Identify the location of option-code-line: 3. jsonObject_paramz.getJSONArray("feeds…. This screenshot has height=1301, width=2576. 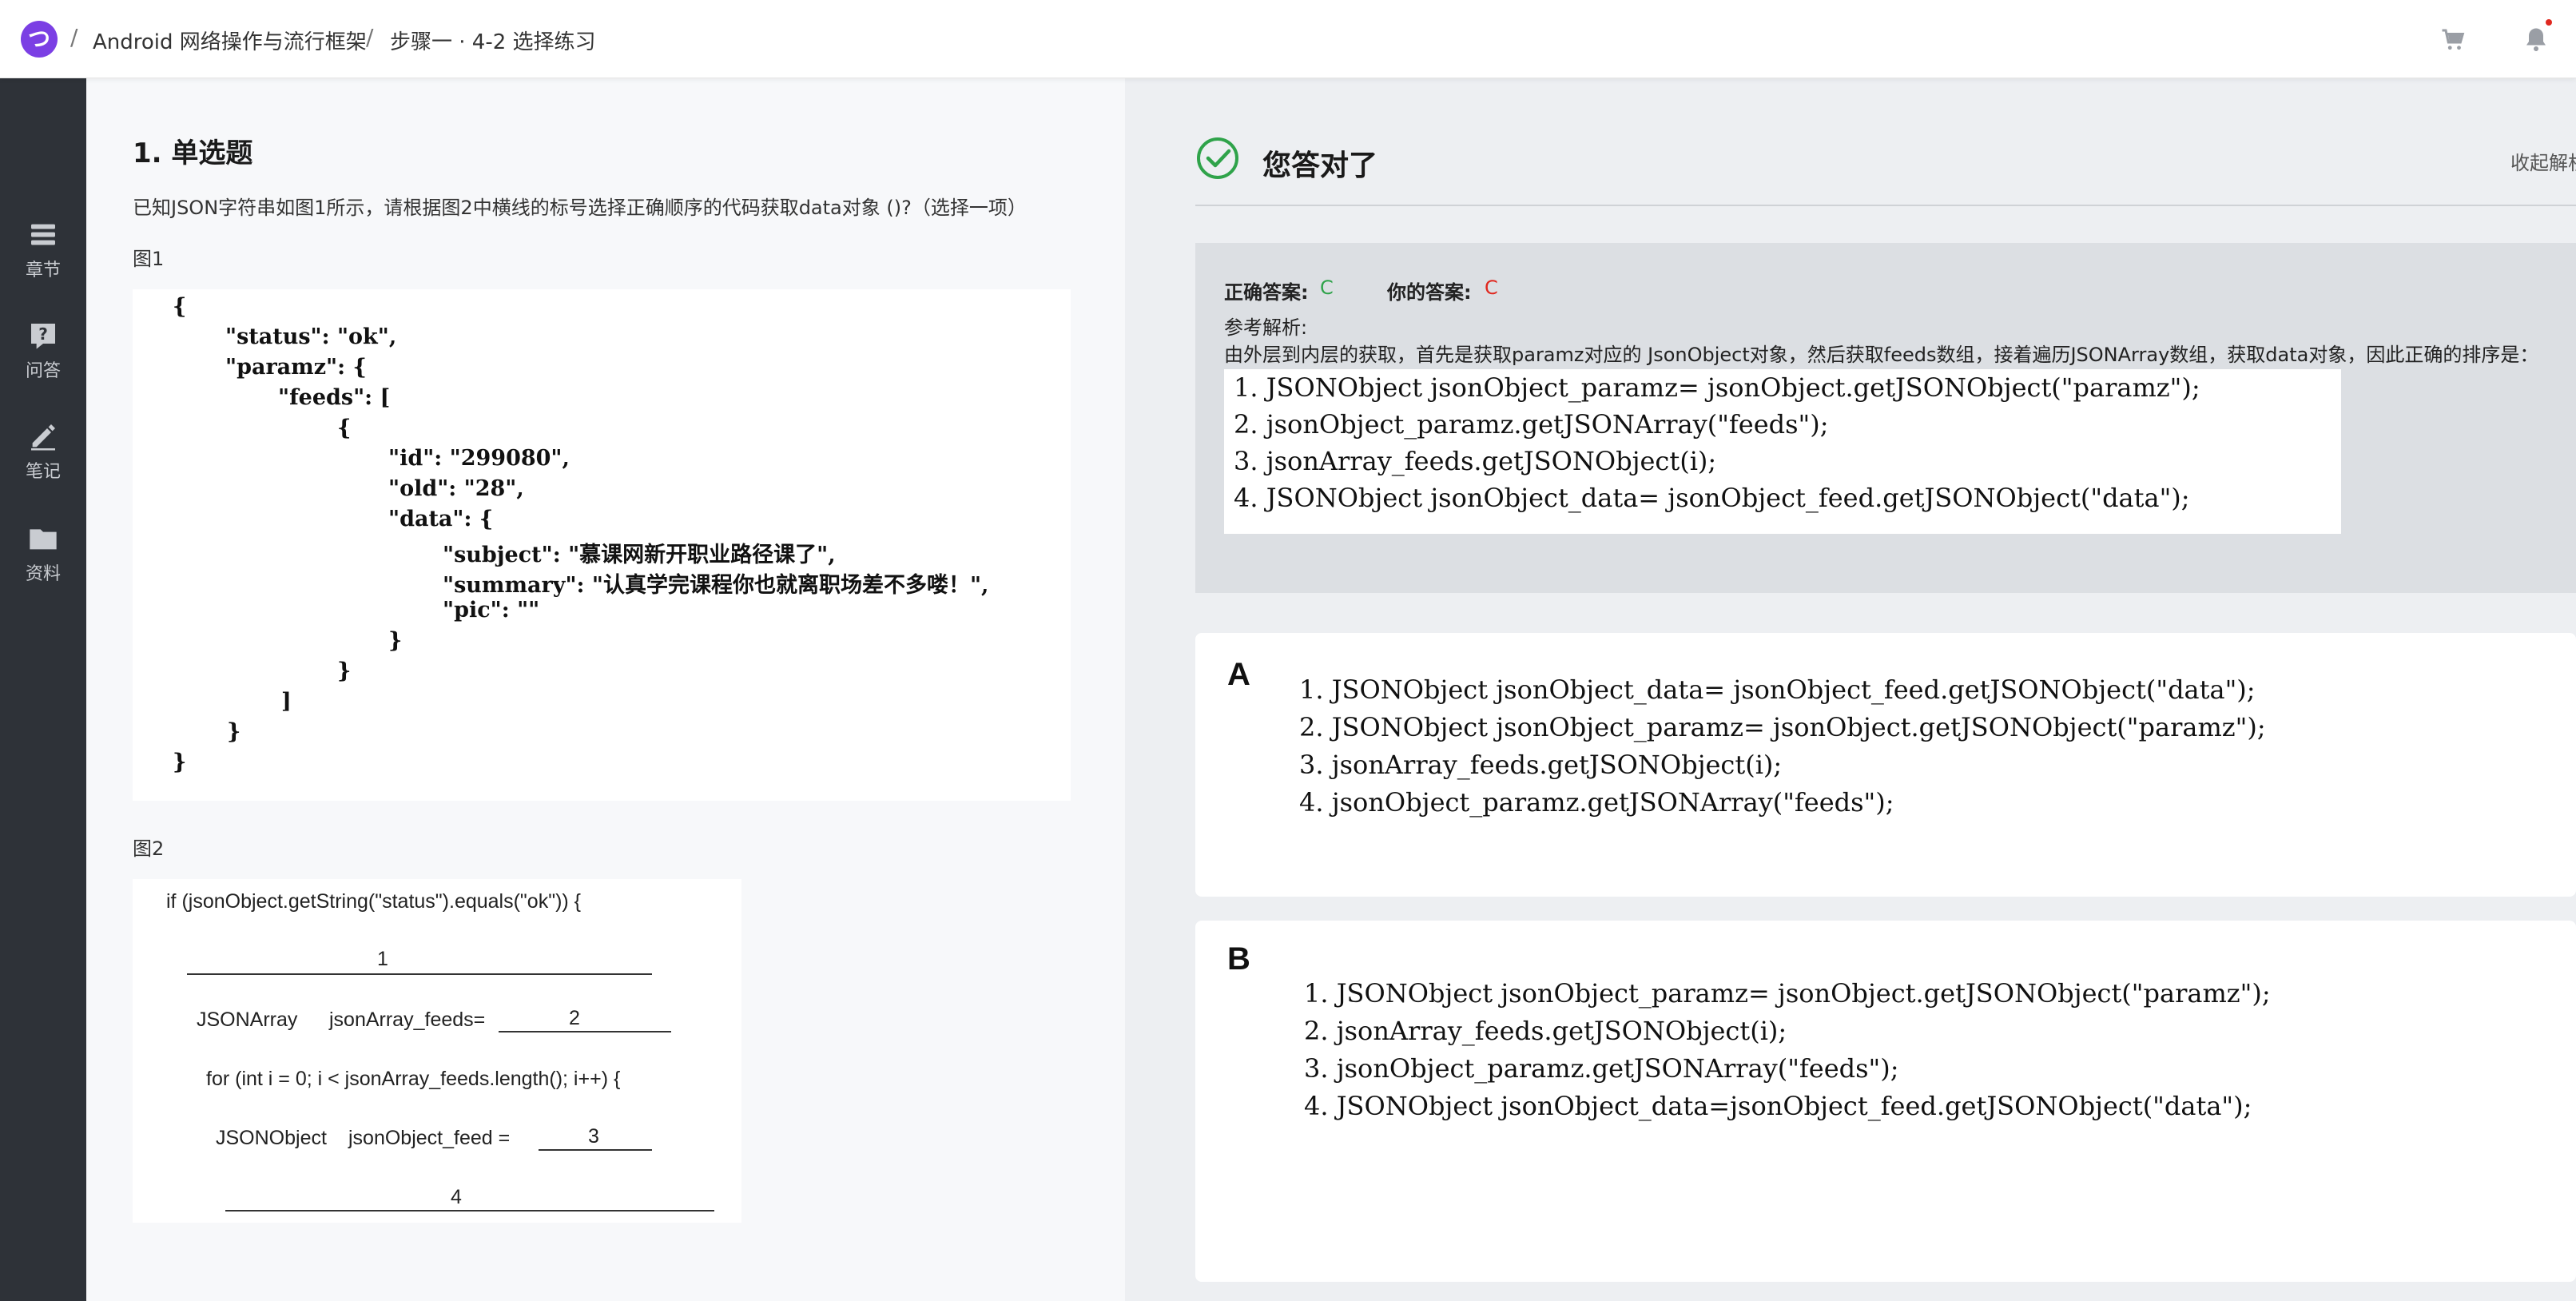
(1601, 1068).